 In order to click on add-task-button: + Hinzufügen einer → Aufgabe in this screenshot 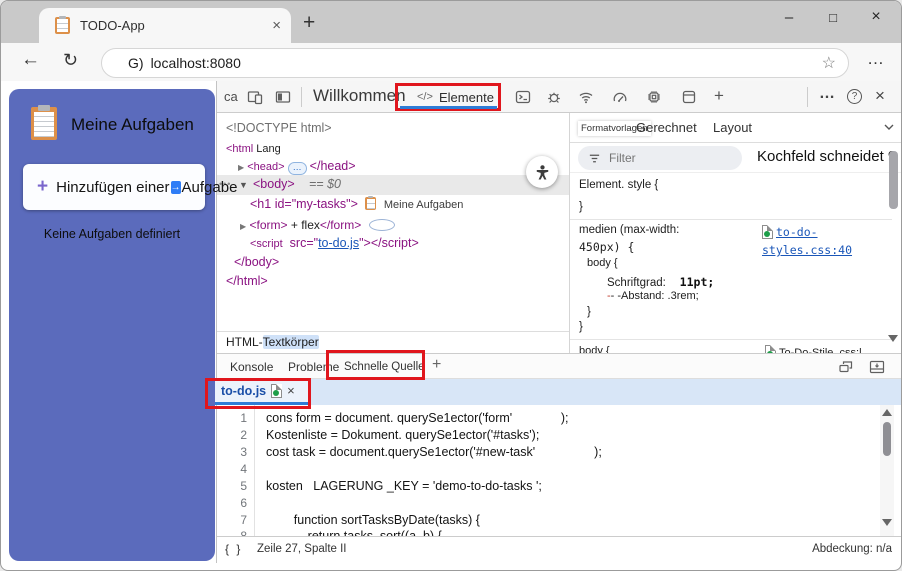, I will do `click(130, 187)`.